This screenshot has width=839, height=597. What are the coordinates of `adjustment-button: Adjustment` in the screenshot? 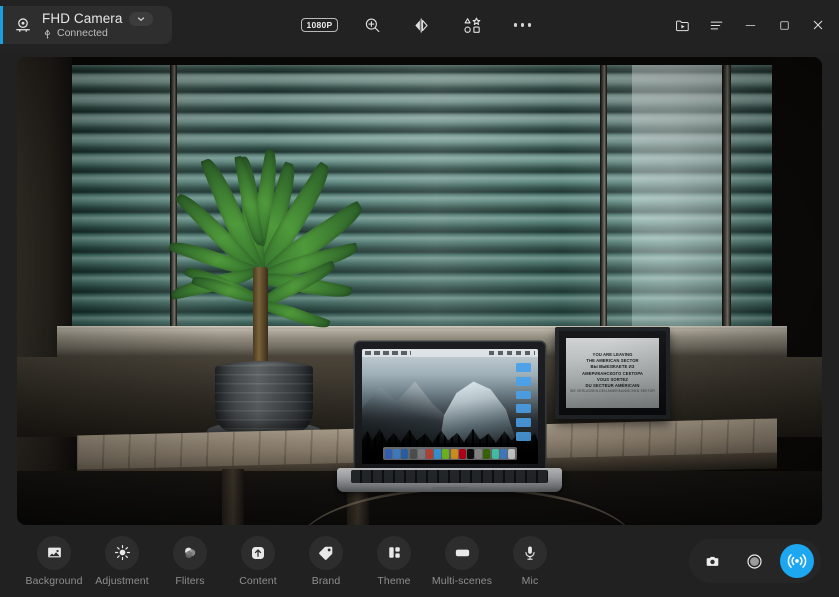 It's located at (122, 561).